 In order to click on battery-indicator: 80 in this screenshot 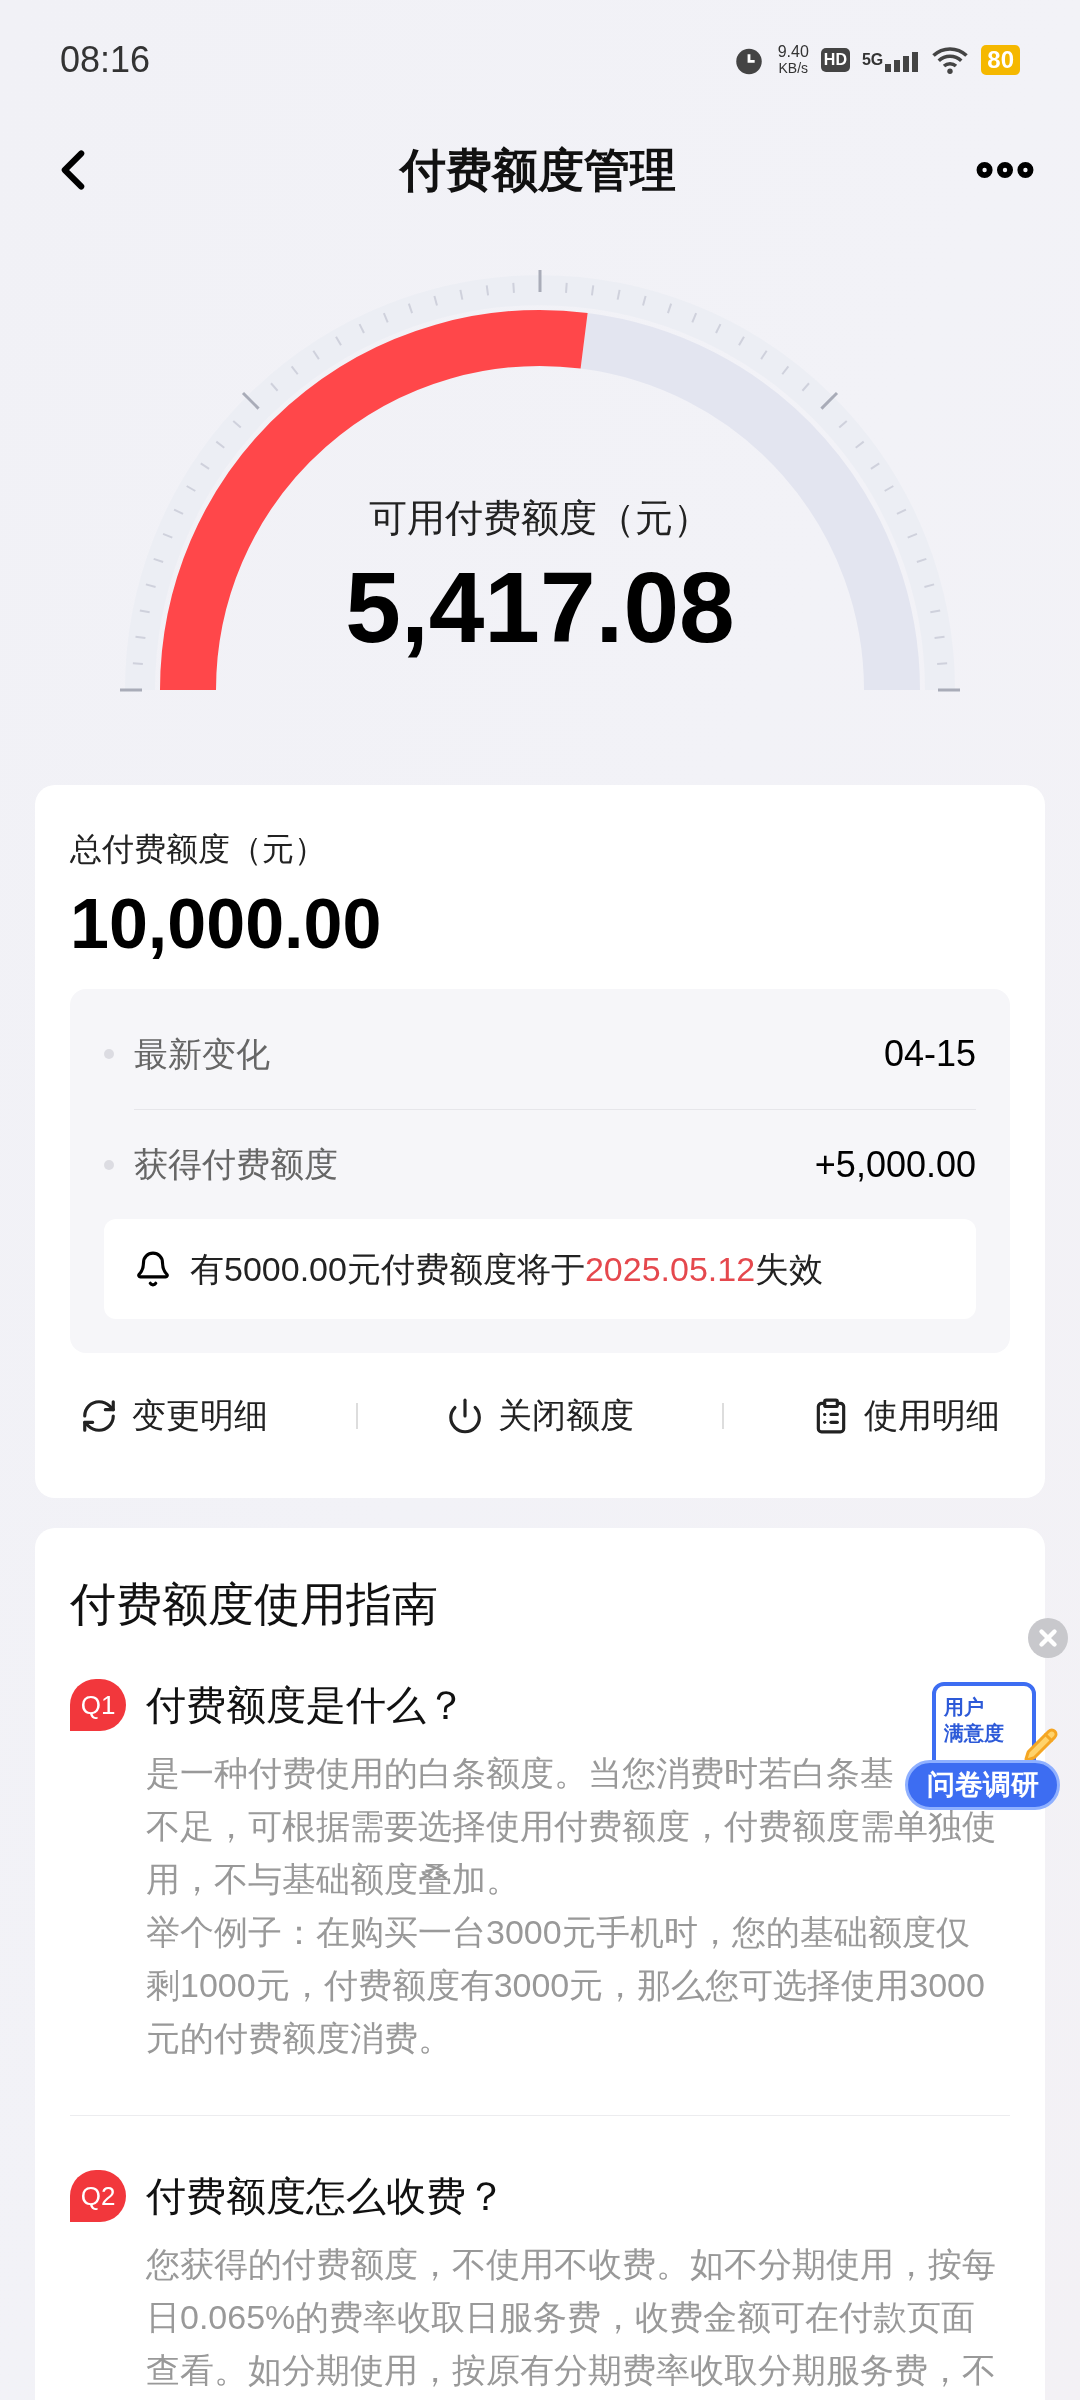, I will do `click(1000, 60)`.